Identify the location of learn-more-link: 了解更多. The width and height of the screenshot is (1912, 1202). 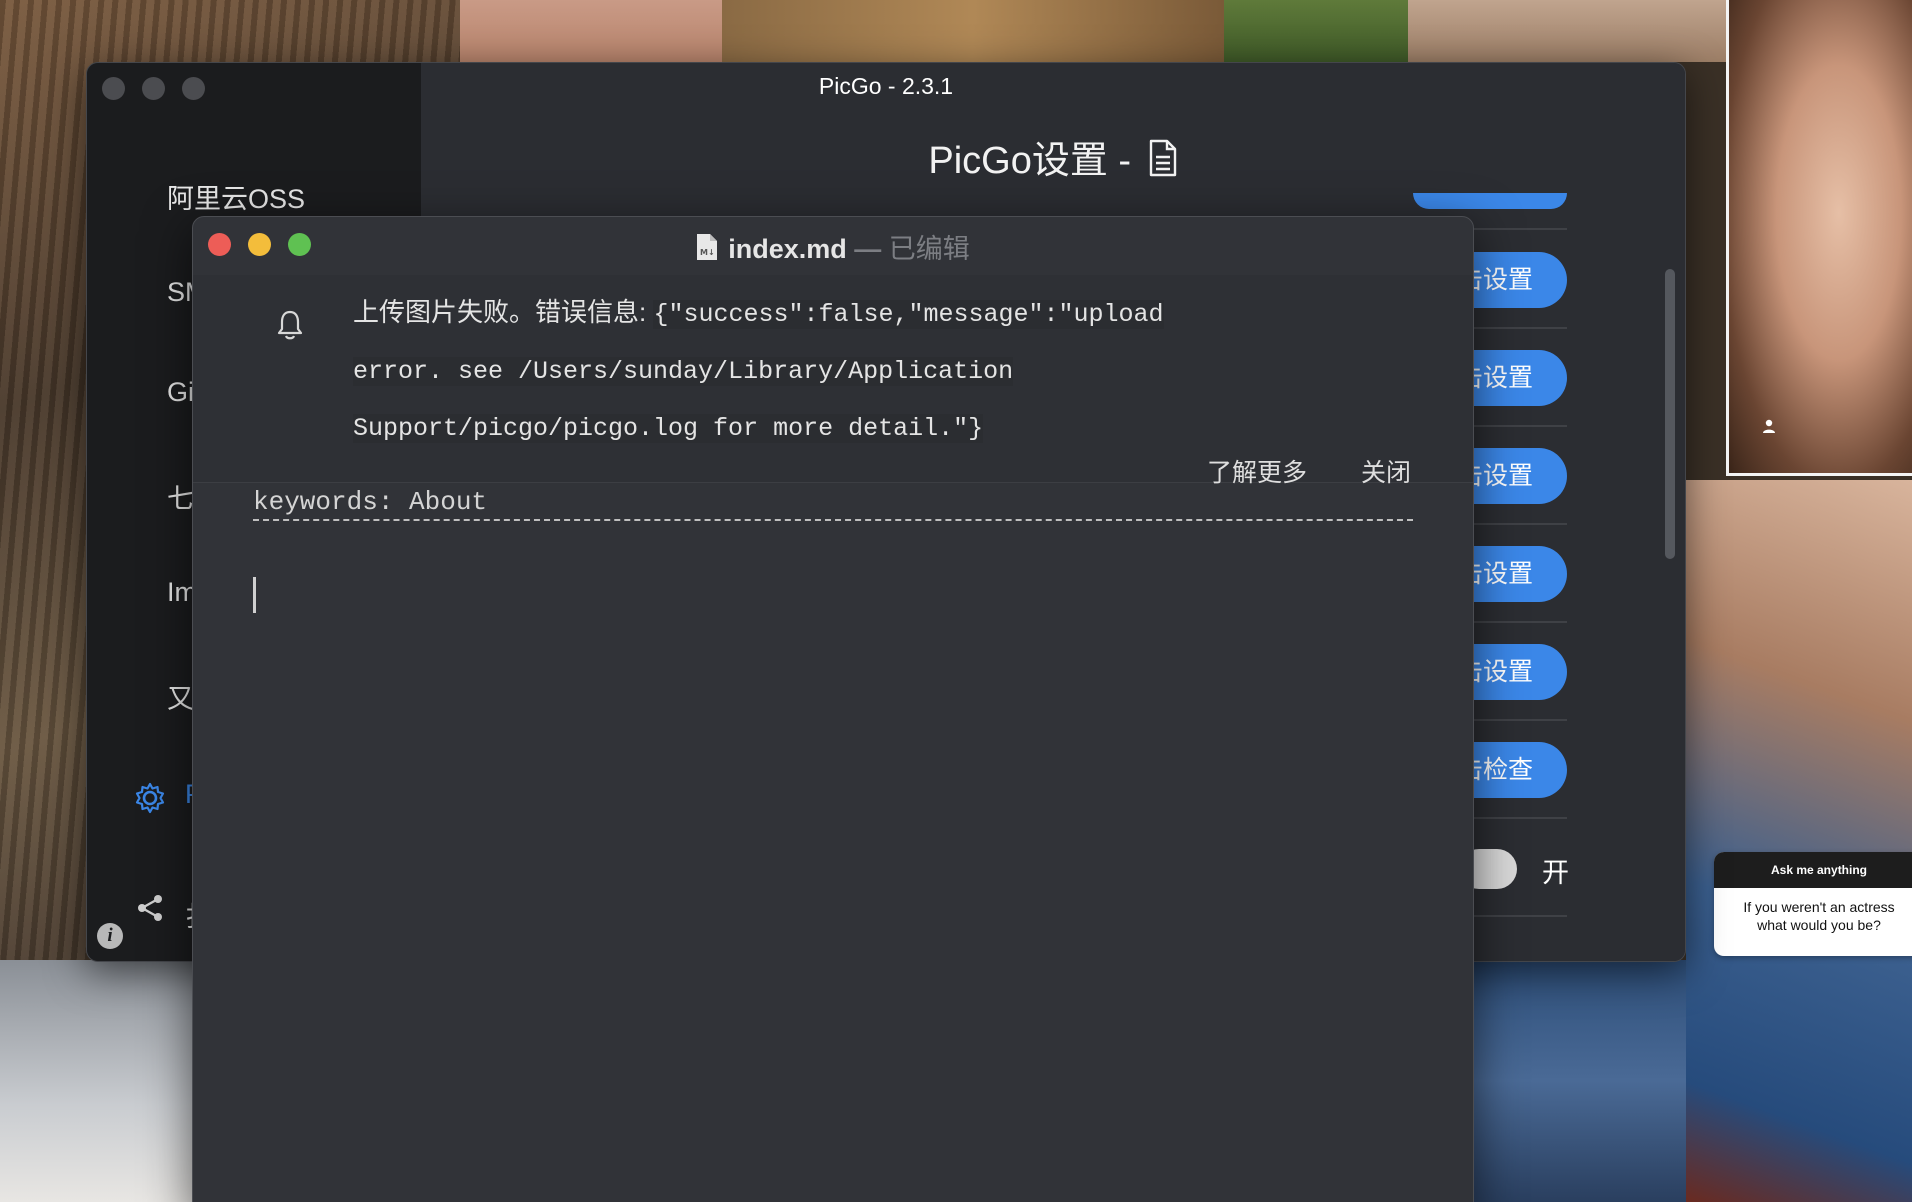
(1257, 471).